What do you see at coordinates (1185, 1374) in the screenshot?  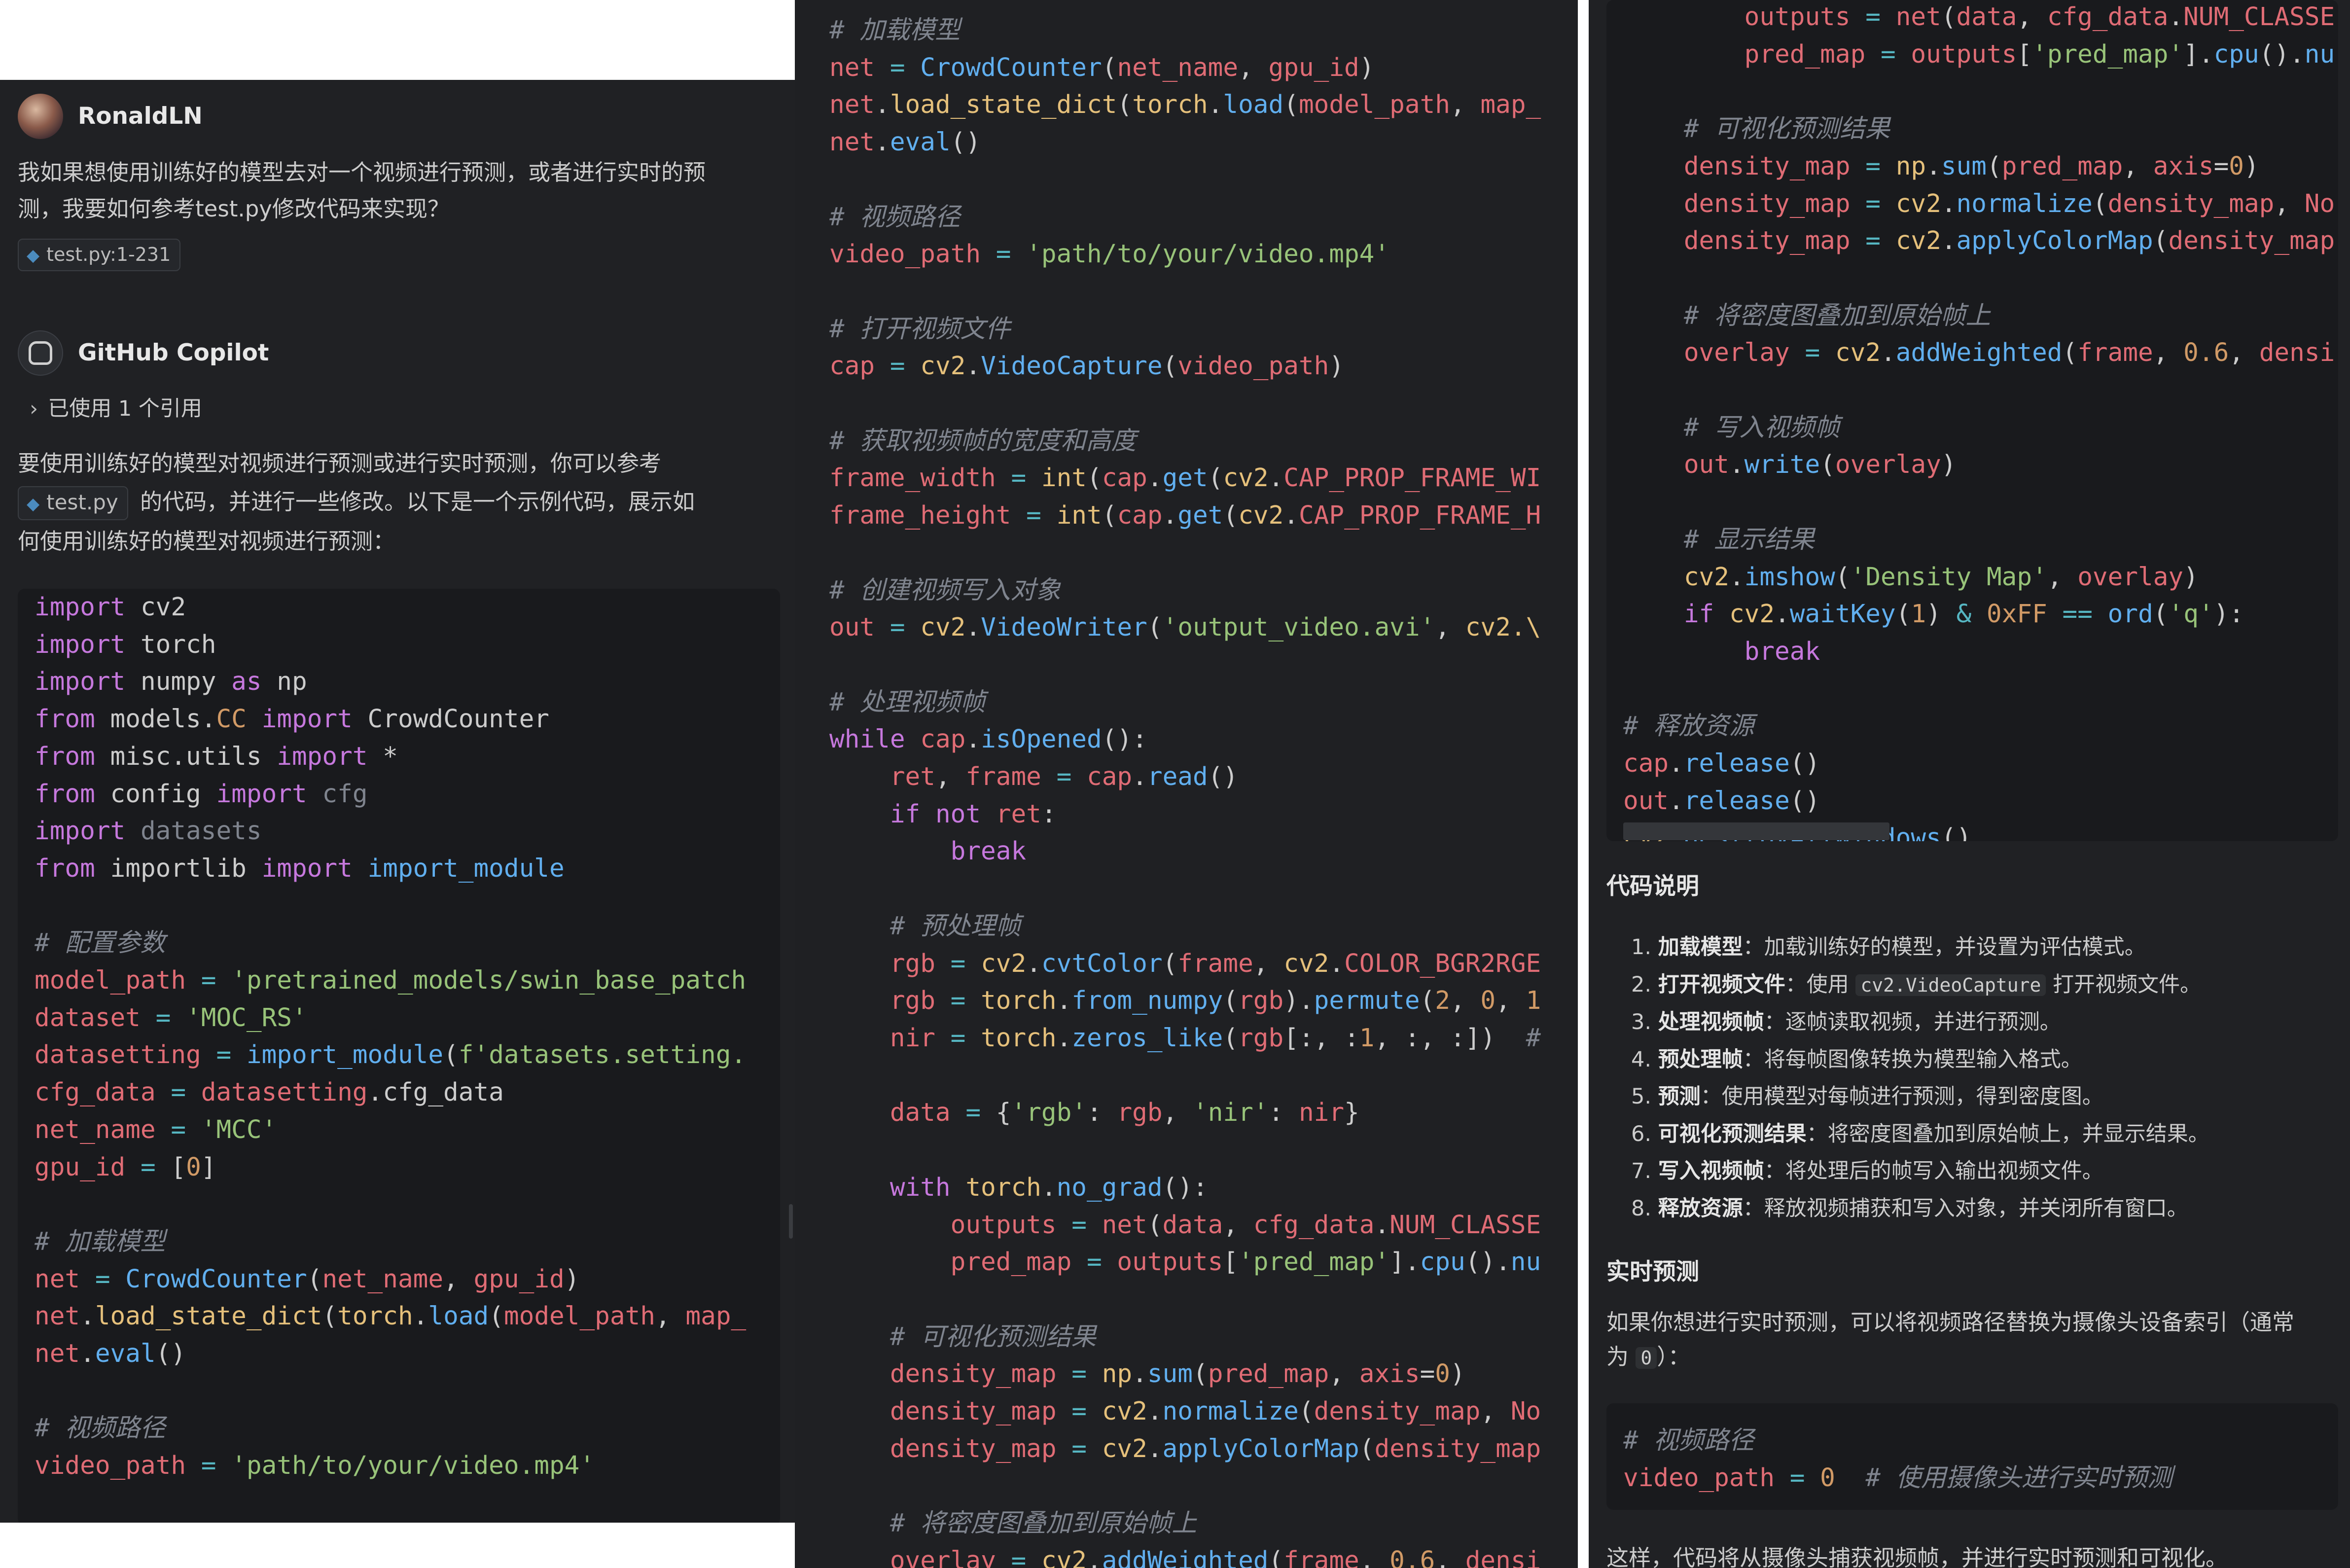 I see `code-line: density_map = np.sum(pred_map, axis=0)` at bounding box center [1185, 1374].